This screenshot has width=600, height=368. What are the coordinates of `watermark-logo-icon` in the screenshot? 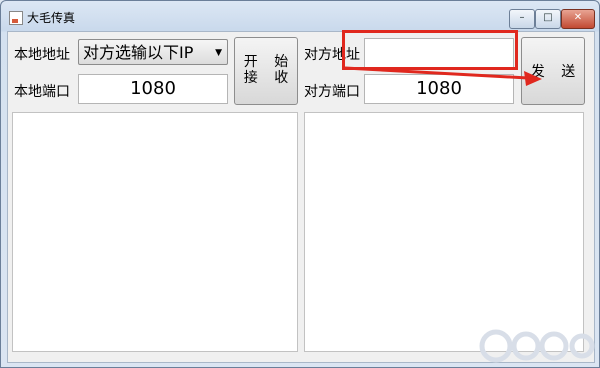 It's located at (537, 346).